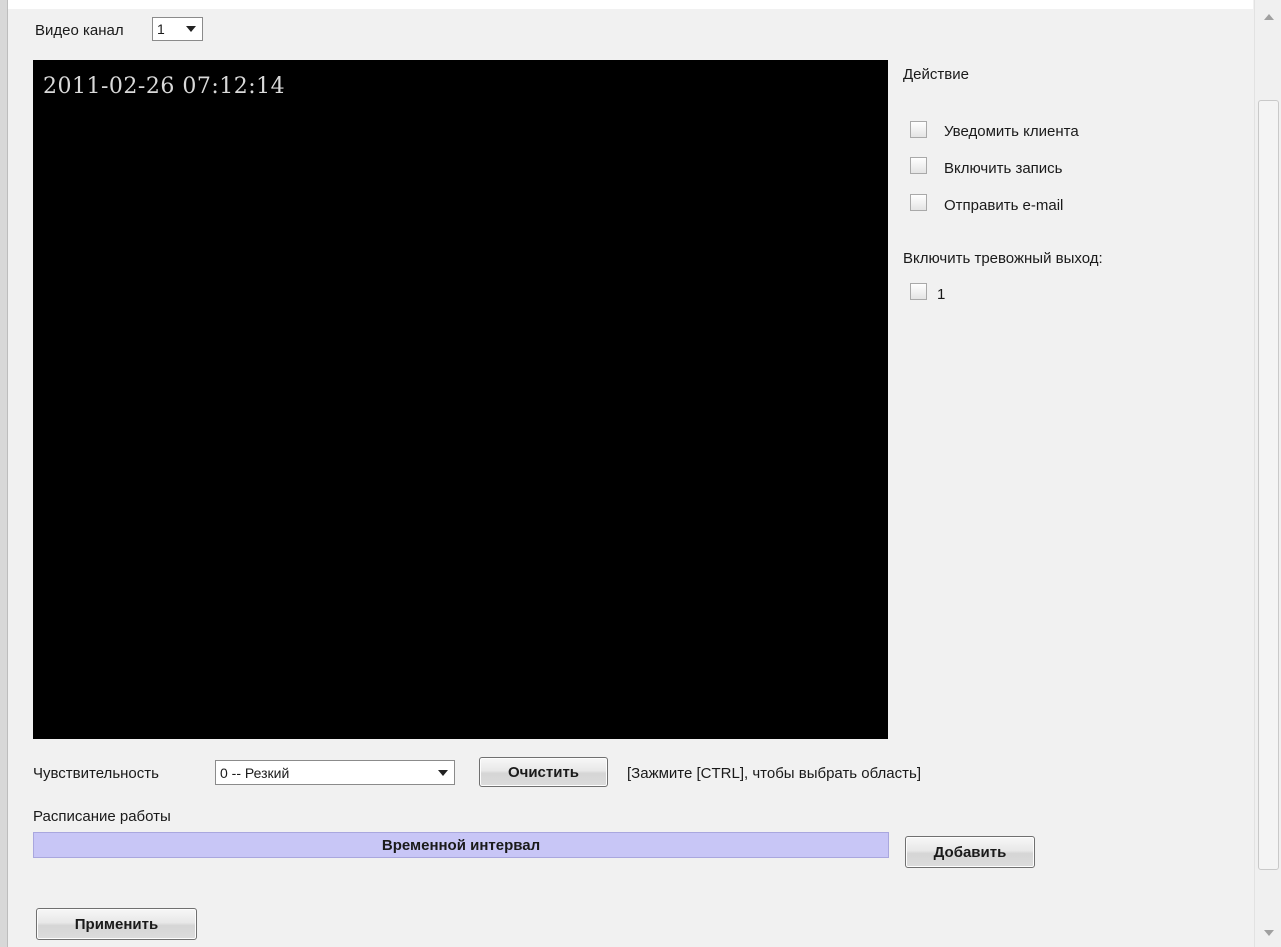 Image resolution: width=1281 pixels, height=947 pixels. I want to click on enable-recording-label: Включить запись, so click(1003, 168).